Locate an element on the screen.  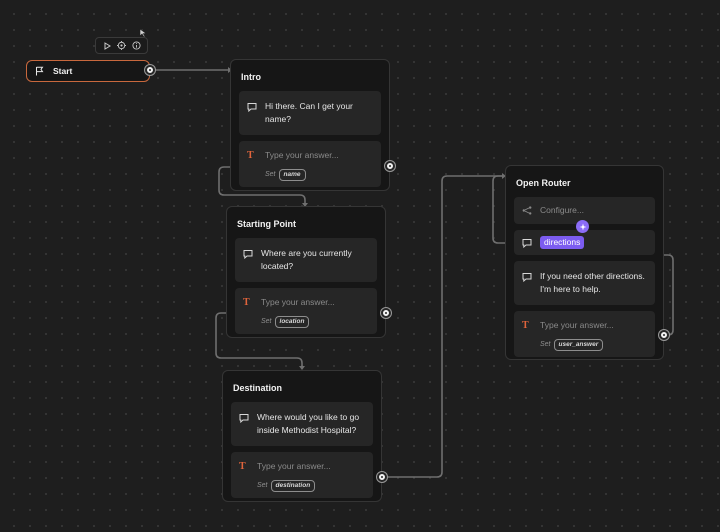
start-toolbar is located at coordinates (121, 45).